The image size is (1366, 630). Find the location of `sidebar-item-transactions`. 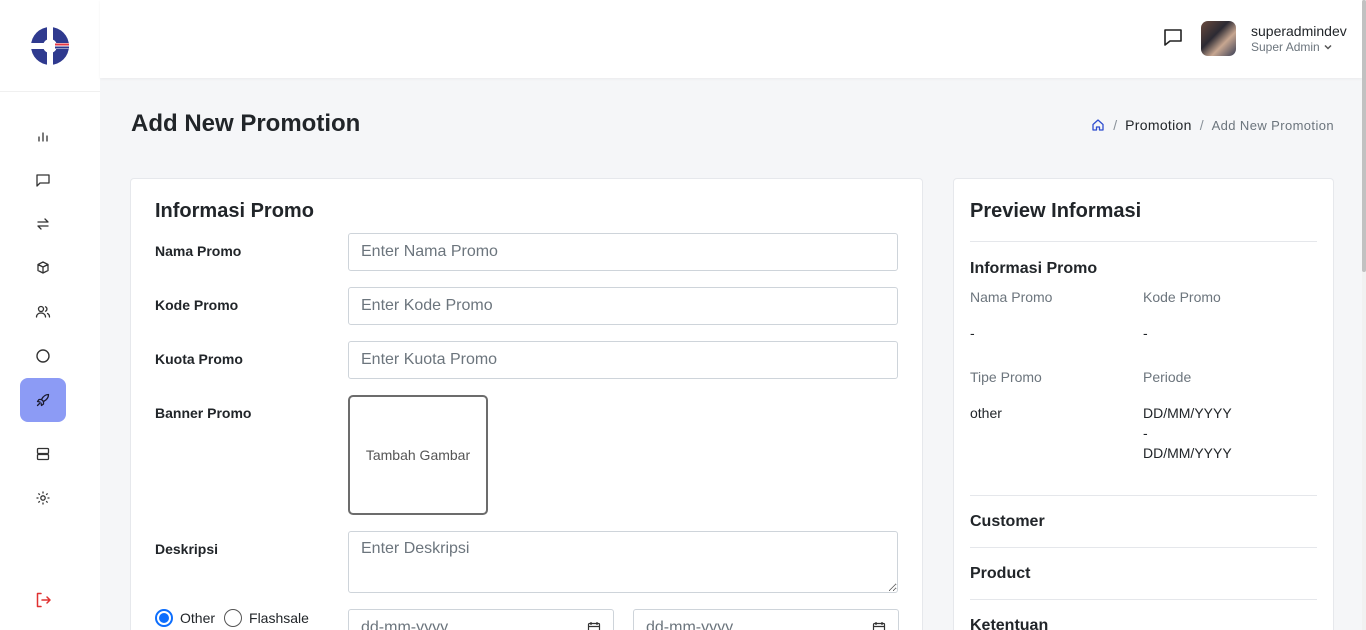

sidebar-item-transactions is located at coordinates (43, 224).